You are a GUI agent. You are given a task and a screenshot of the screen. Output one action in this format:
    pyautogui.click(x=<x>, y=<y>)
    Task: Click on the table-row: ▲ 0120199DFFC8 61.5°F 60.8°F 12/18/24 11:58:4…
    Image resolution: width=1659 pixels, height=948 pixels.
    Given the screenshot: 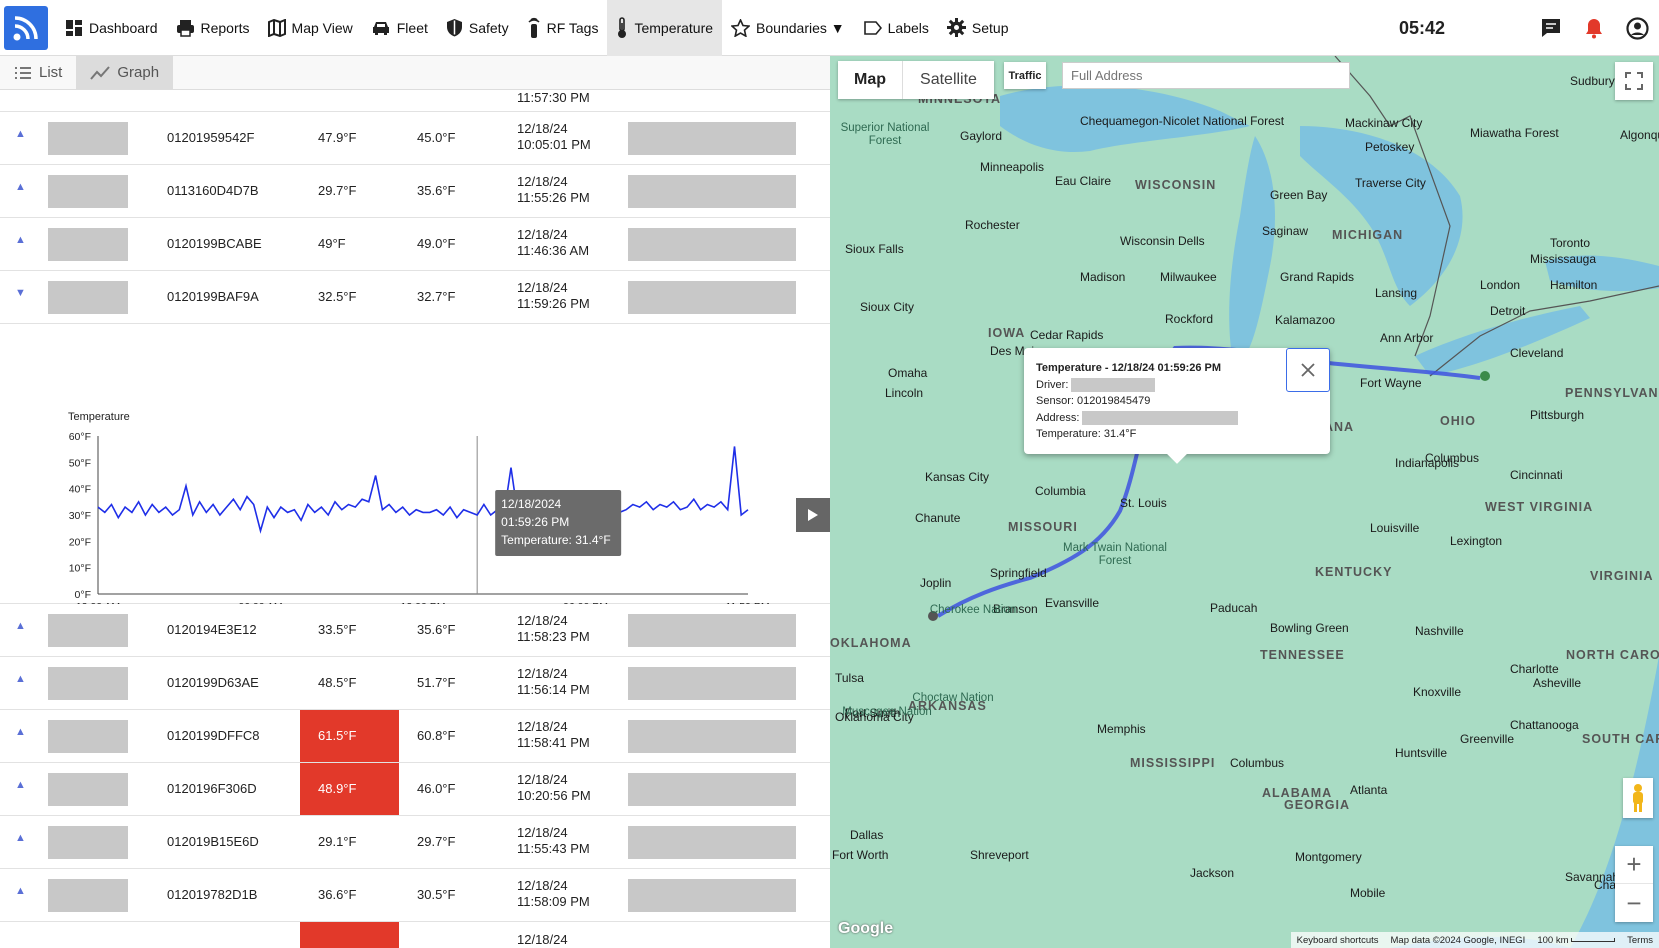 What is the action you would take?
    pyautogui.click(x=415, y=736)
    